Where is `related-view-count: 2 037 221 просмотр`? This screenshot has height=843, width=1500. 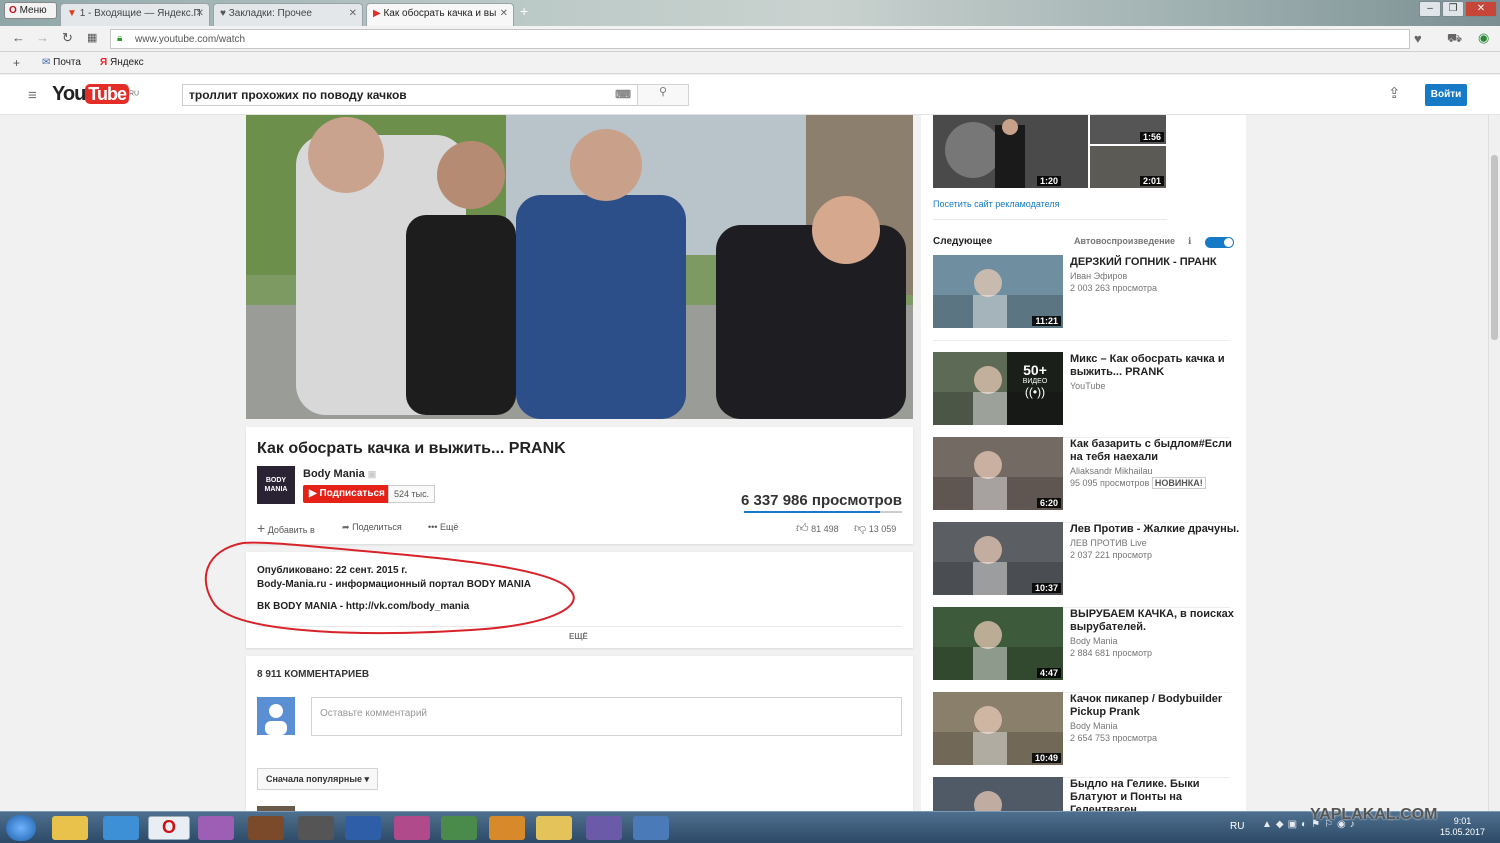
related-view-count: 2 037 221 просмотр is located at coordinates (1111, 555).